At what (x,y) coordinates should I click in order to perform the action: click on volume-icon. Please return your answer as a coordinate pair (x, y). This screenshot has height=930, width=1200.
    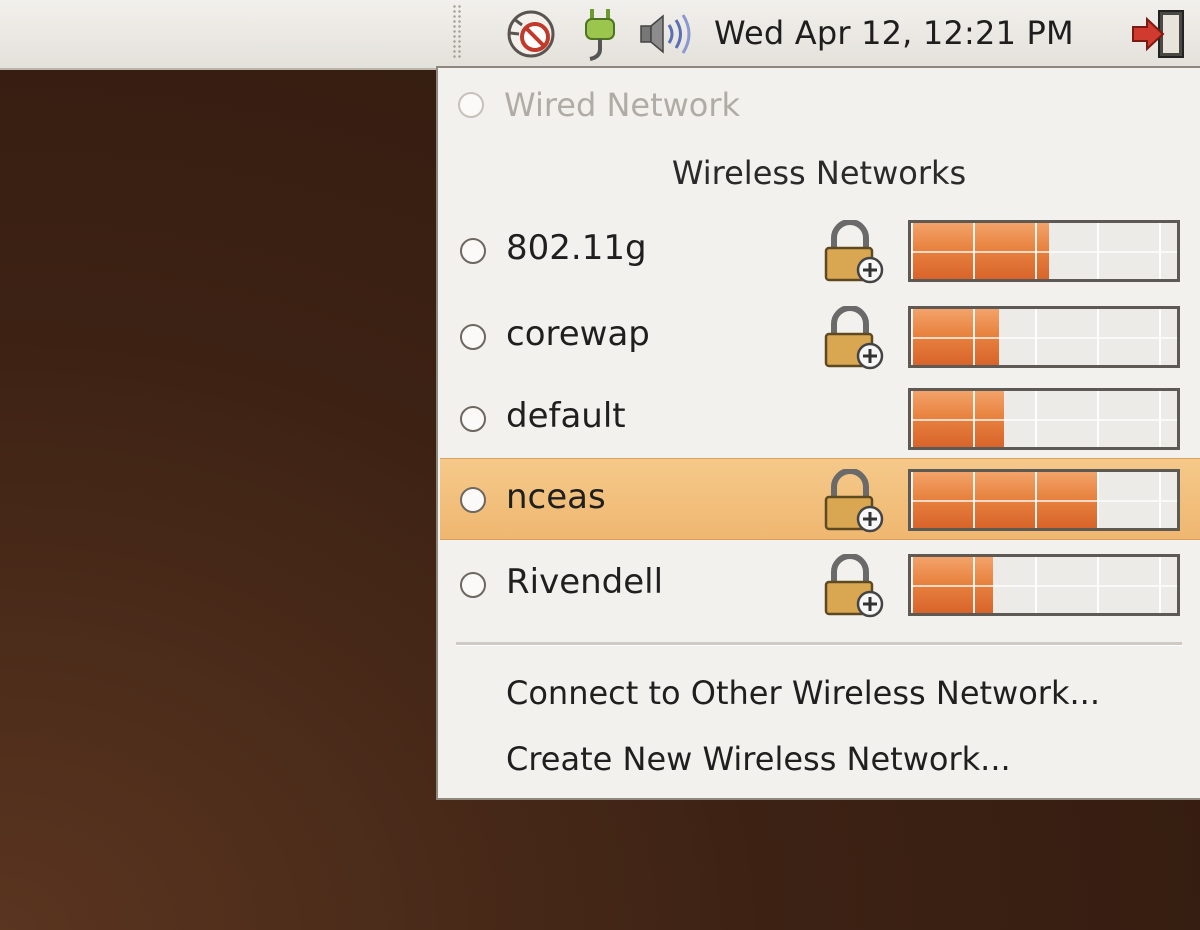
    Looking at the image, I should click on (667, 34).